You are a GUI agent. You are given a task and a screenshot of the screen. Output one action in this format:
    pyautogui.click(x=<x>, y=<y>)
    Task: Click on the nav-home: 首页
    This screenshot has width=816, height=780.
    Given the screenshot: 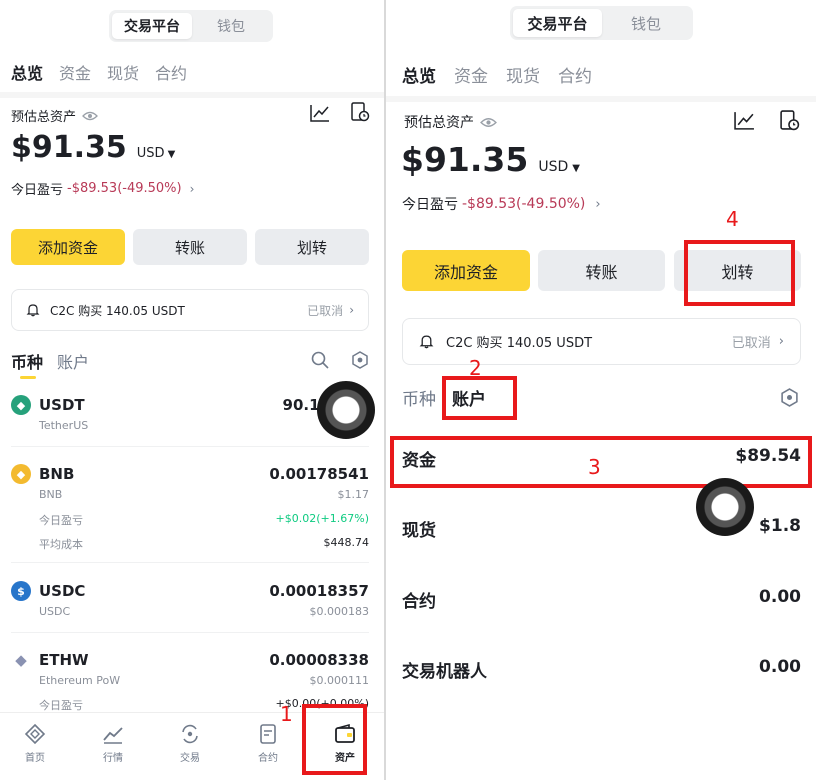 What is the action you would take?
    pyautogui.click(x=35, y=743)
    